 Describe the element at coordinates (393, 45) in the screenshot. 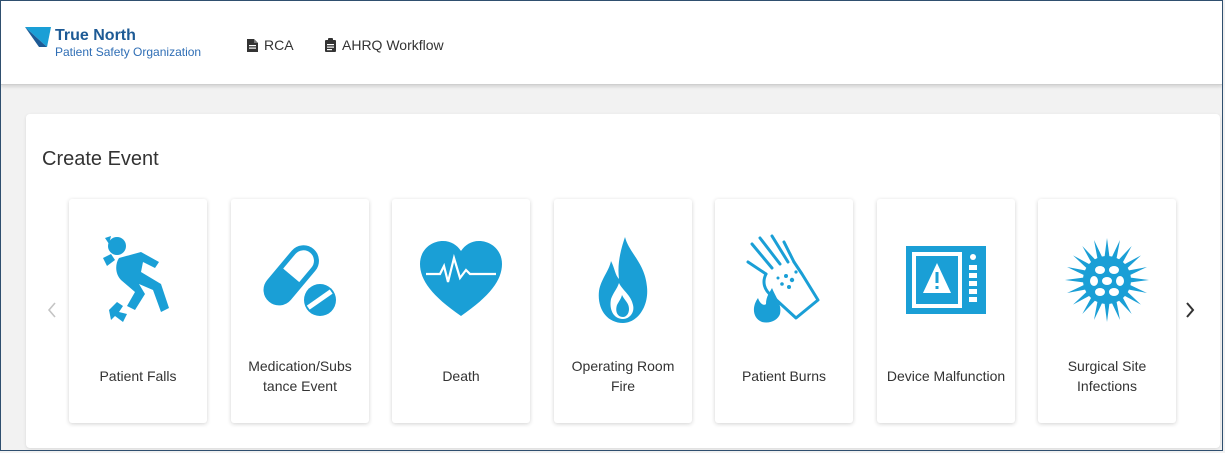

I see `nav-ahrq-workflow-label: AHRQ Workflow` at that location.